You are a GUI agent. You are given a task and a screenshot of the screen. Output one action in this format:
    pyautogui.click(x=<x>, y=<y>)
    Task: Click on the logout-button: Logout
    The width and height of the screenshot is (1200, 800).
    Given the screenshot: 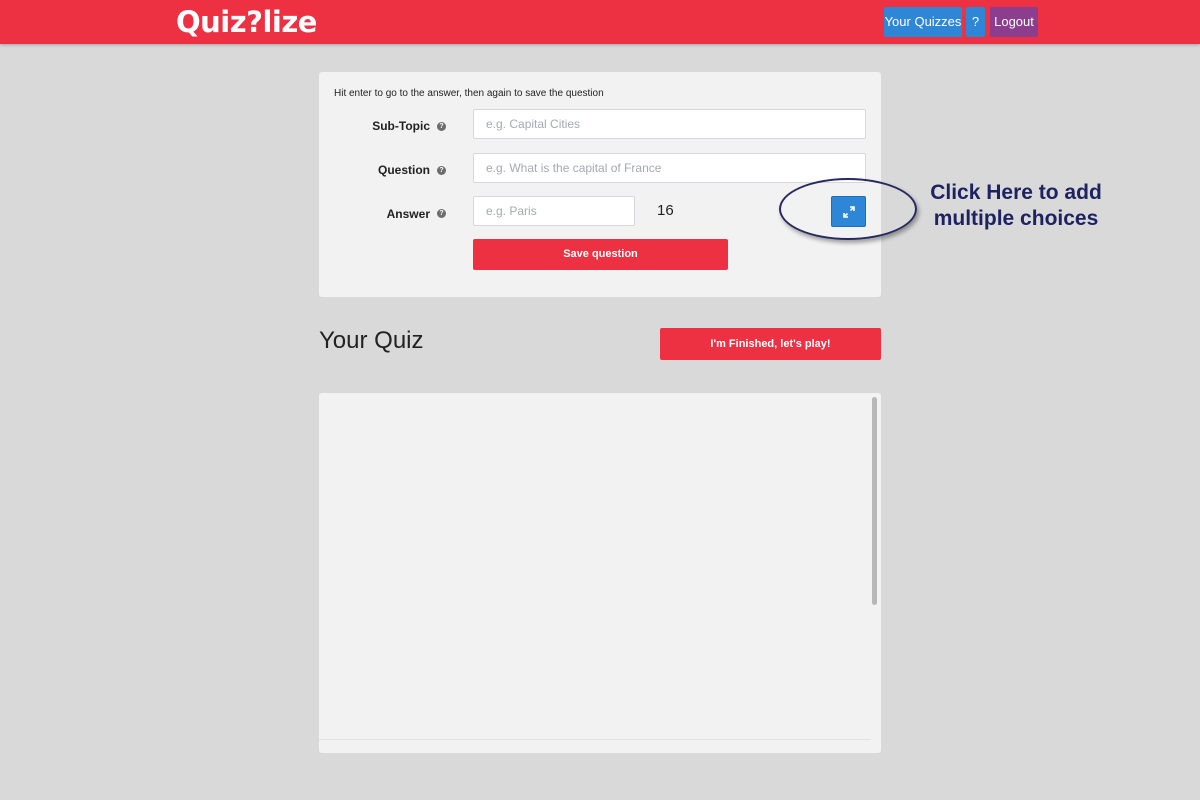 What is the action you would take?
    pyautogui.click(x=1014, y=22)
    